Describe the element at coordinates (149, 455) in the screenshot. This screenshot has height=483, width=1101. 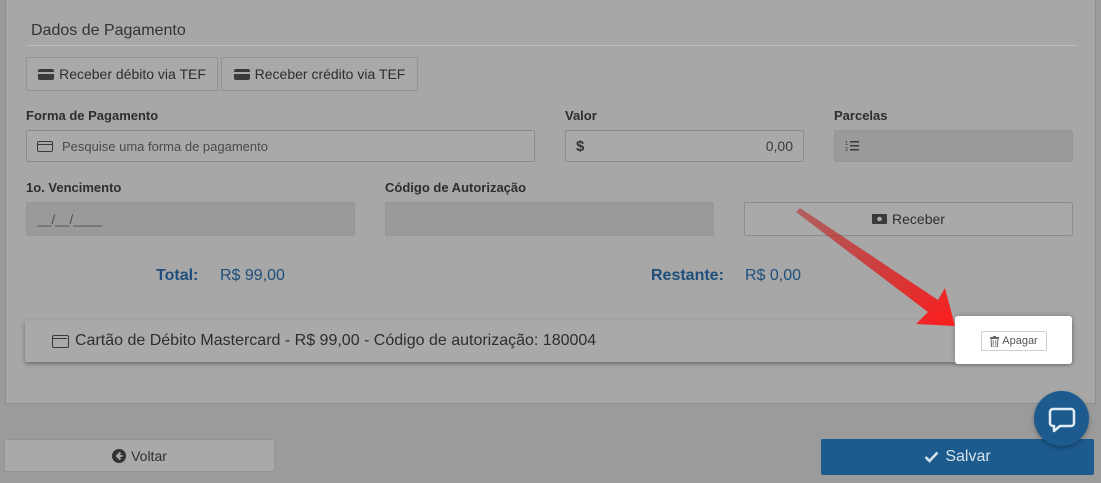
I see `back-label: Voltar` at that location.